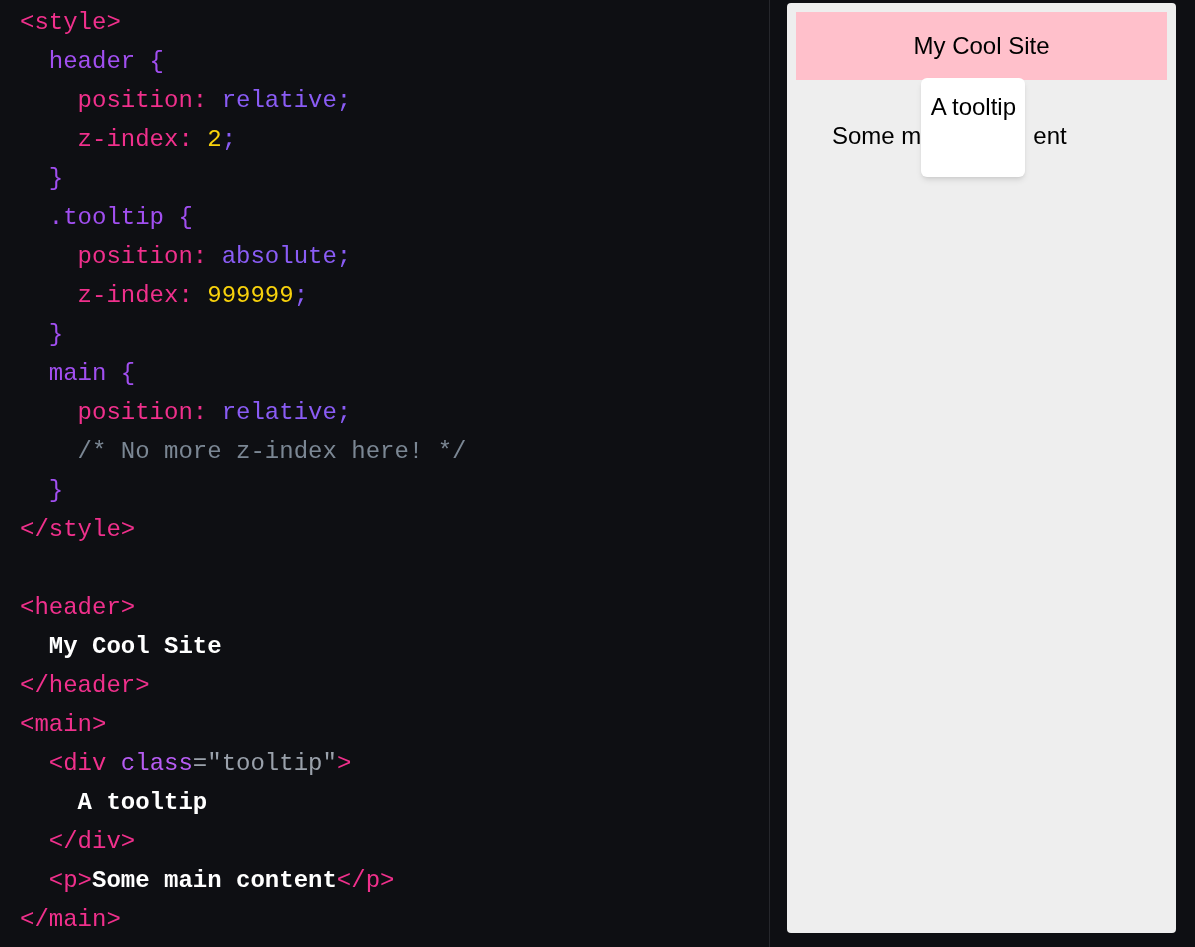  Describe the element at coordinates (91, 374) in the screenshot. I see `code-line: main {` at that location.